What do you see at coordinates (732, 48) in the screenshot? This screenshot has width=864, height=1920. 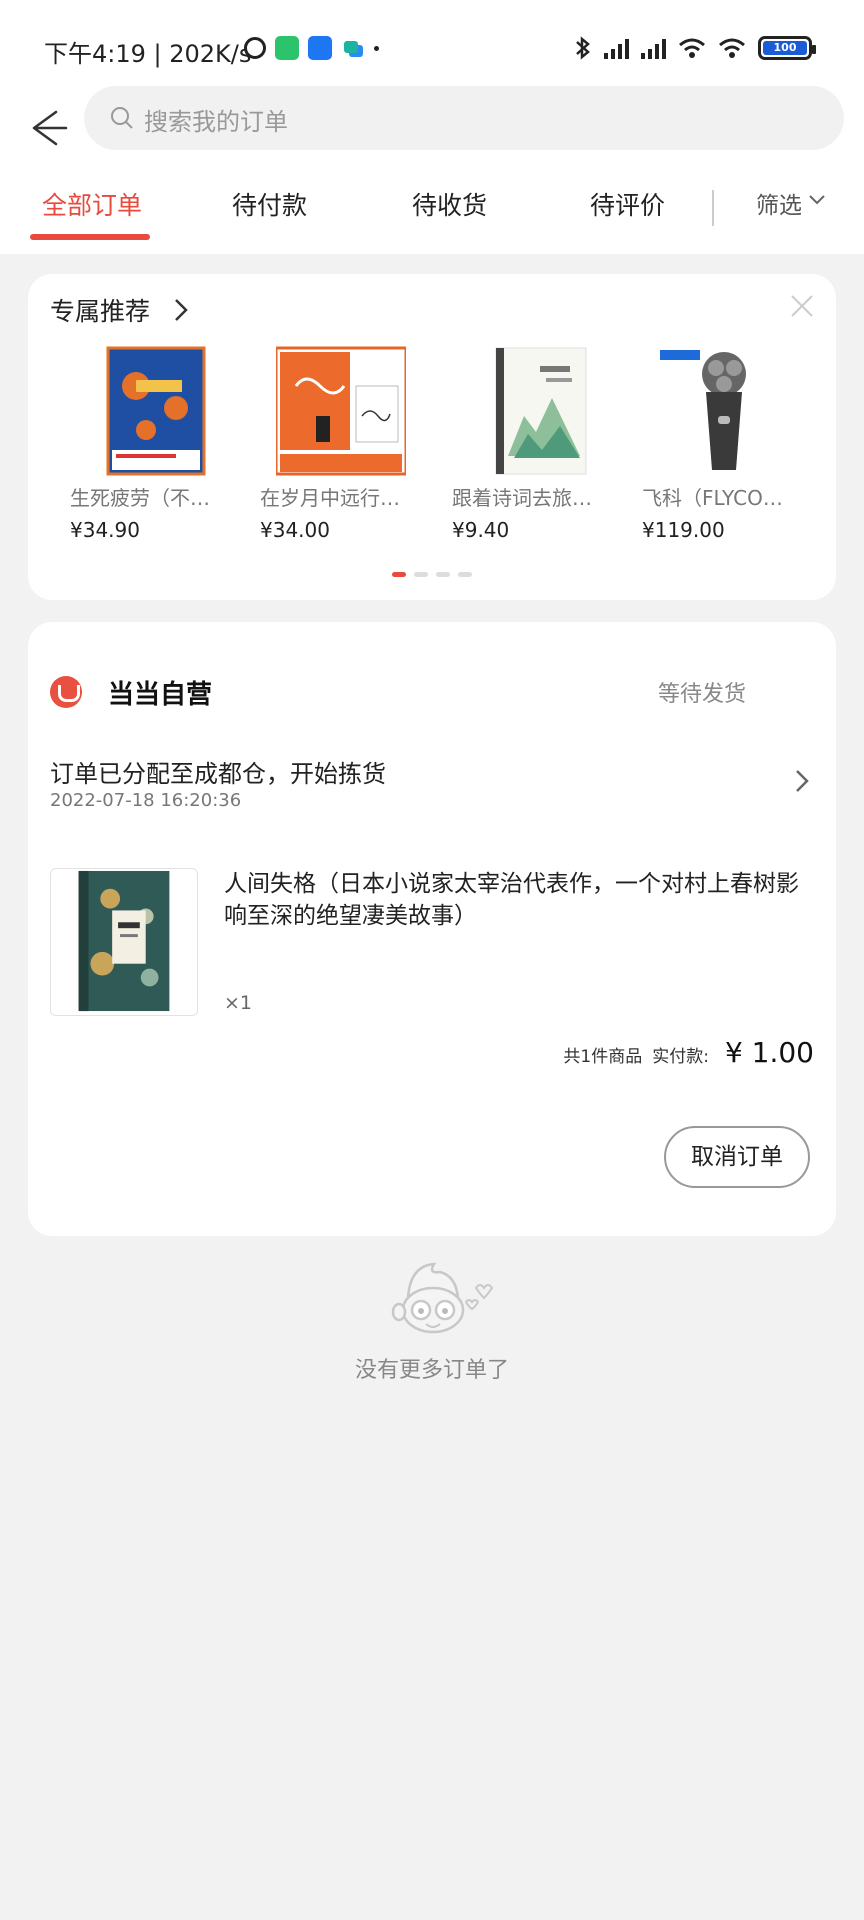 I see `wifi-2-icon` at bounding box center [732, 48].